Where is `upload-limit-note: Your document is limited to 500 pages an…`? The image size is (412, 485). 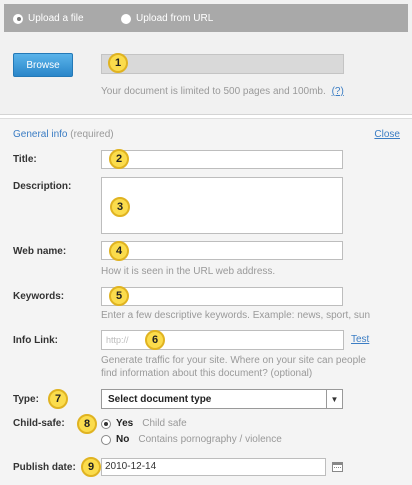
upload-limit-note: Your document is limited to 500 pages an… is located at coordinates (222, 91).